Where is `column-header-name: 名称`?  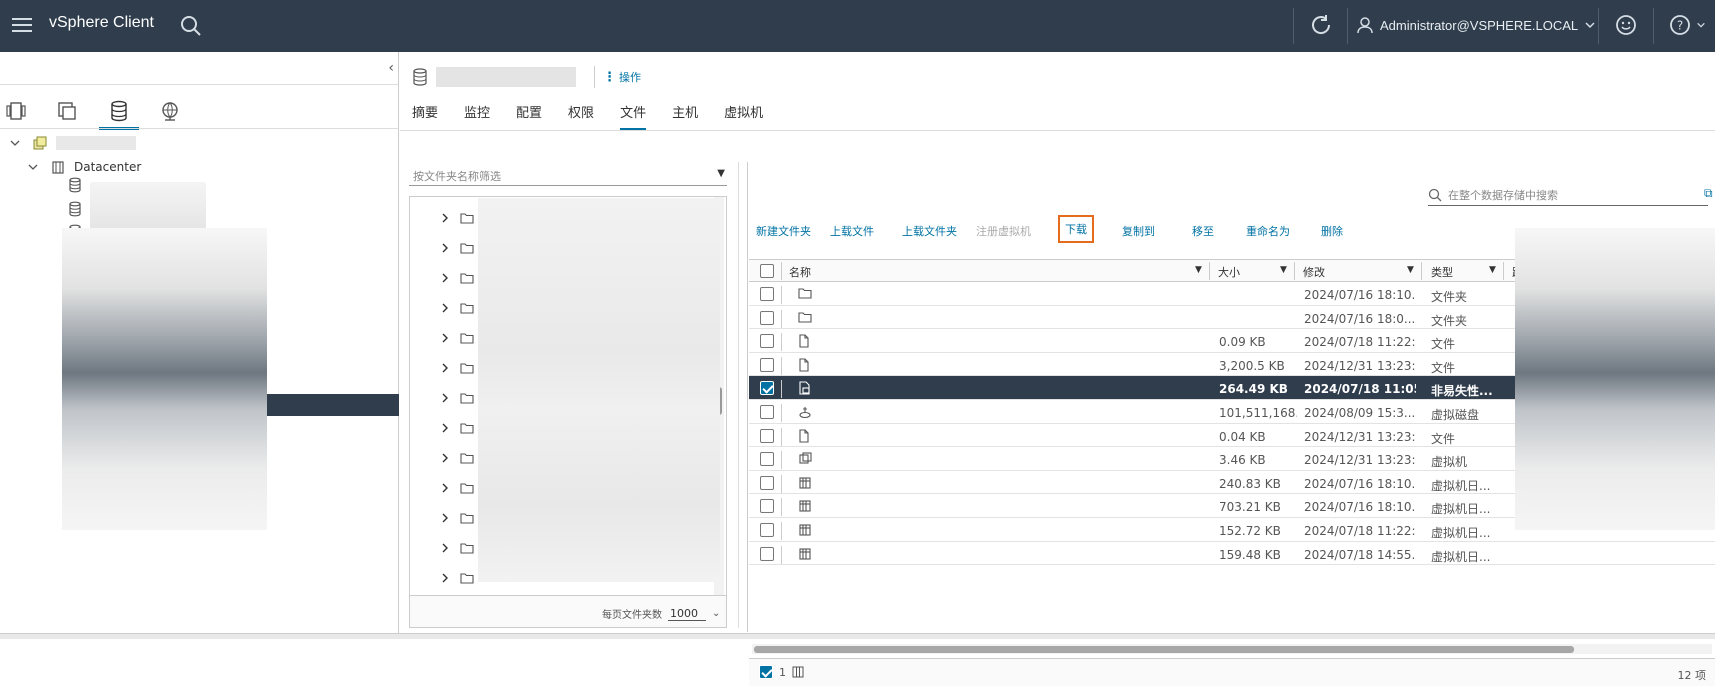 column-header-name: 名称 is located at coordinates (800, 272).